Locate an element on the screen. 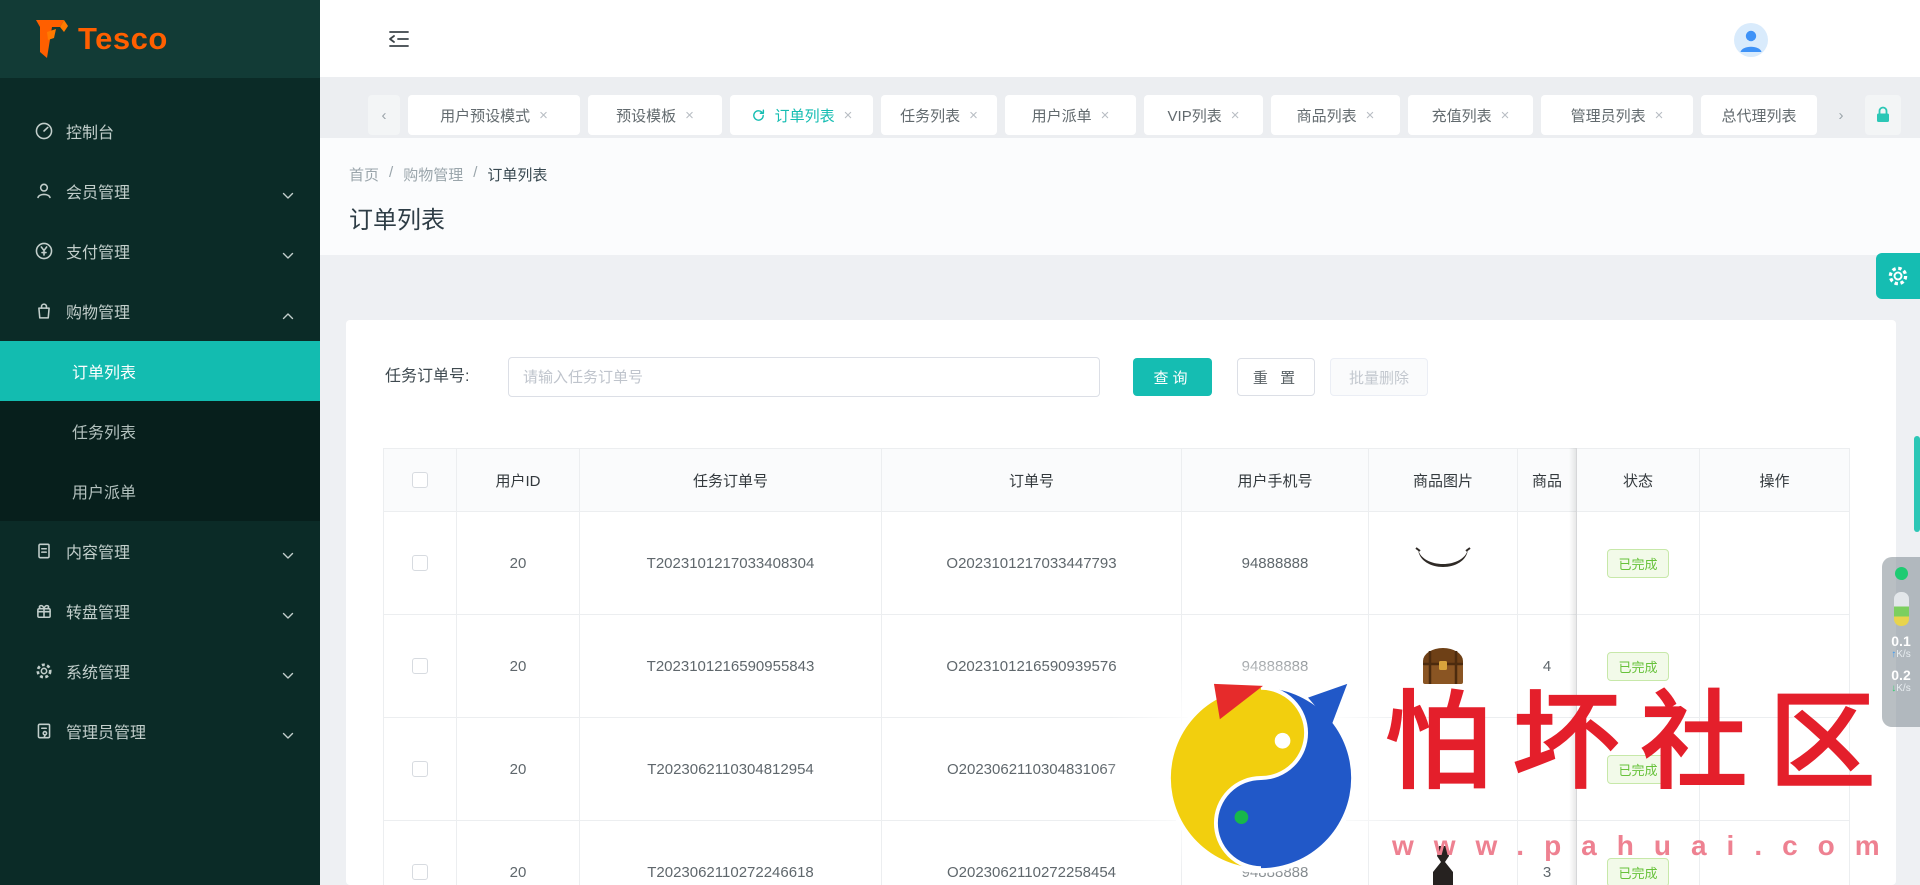 The width and height of the screenshot is (1920, 885). row-select-cell is located at coordinates (420, 853).